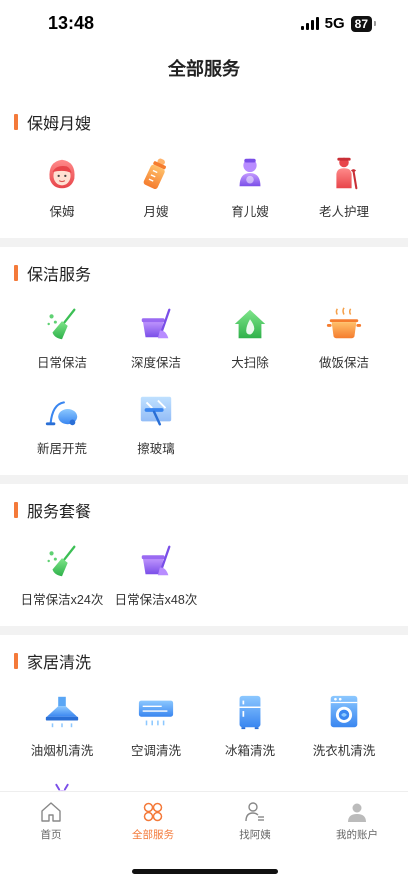  Describe the element at coordinates (62, 342) in the screenshot. I see `service-daily-cleaning: 日常保洁` at that location.